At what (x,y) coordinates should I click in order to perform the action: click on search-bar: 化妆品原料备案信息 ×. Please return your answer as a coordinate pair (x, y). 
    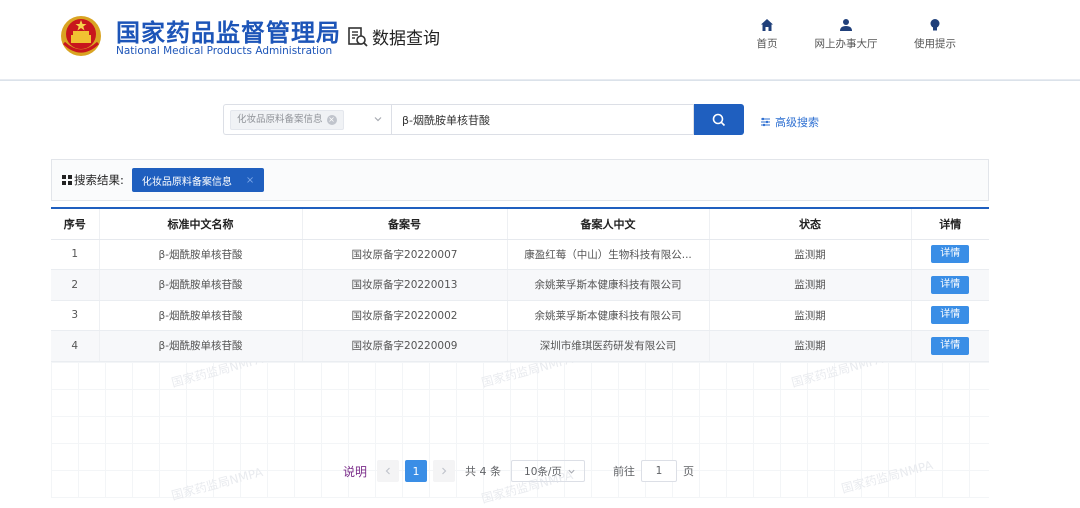
    Looking at the image, I should click on (483, 119).